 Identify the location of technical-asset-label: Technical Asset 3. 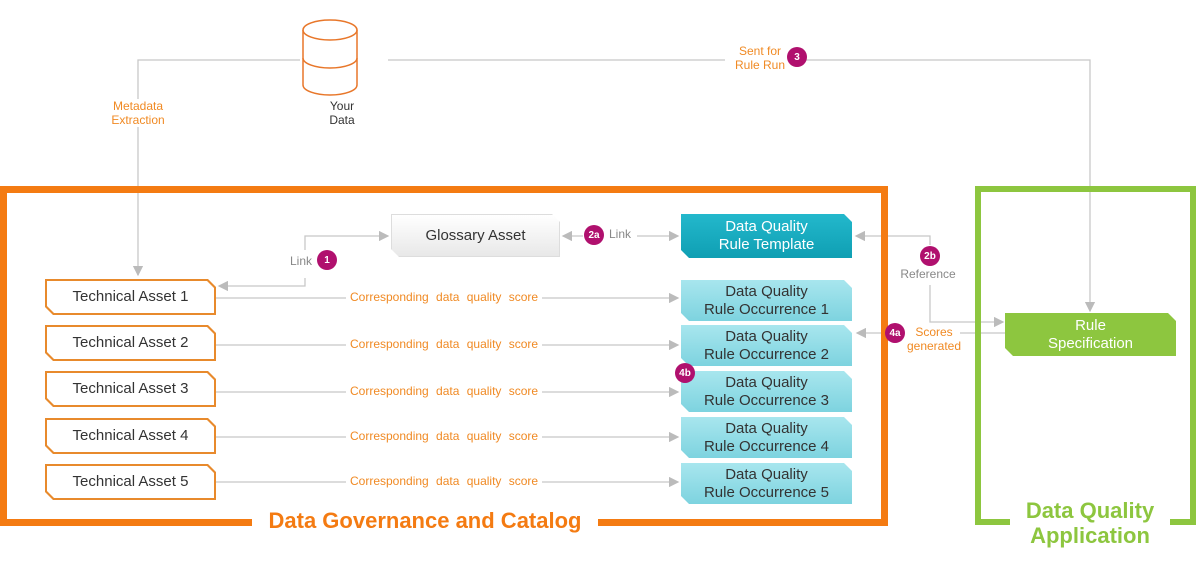
(130, 389).